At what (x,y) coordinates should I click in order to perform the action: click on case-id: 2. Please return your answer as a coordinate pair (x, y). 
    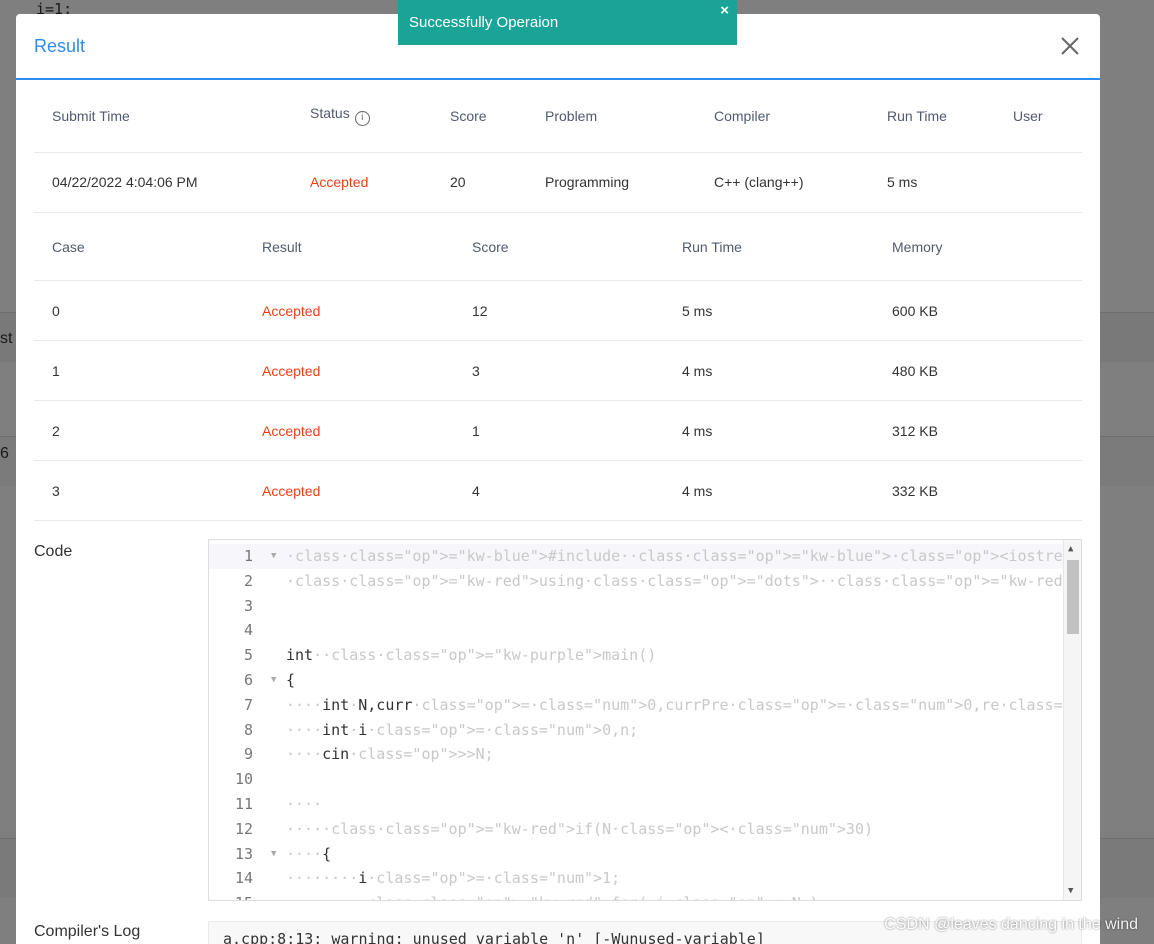
    Looking at the image, I should click on (139, 430).